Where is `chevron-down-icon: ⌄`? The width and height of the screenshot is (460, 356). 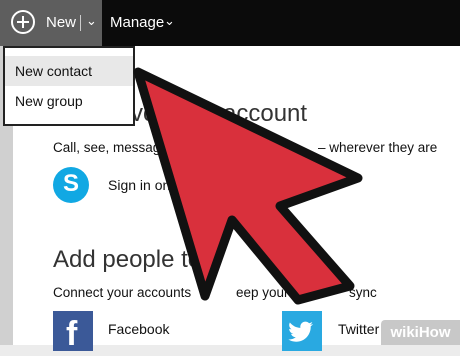 chevron-down-icon: ⌄ is located at coordinates (91, 21).